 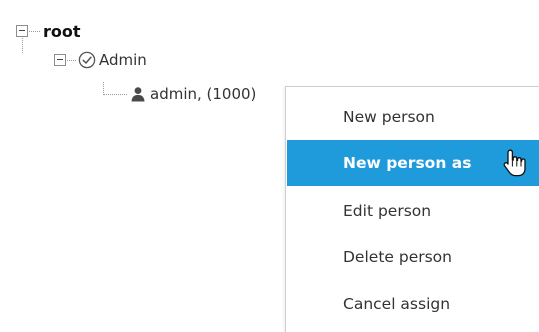 I want to click on check-circle-icon, so click(x=87, y=60).